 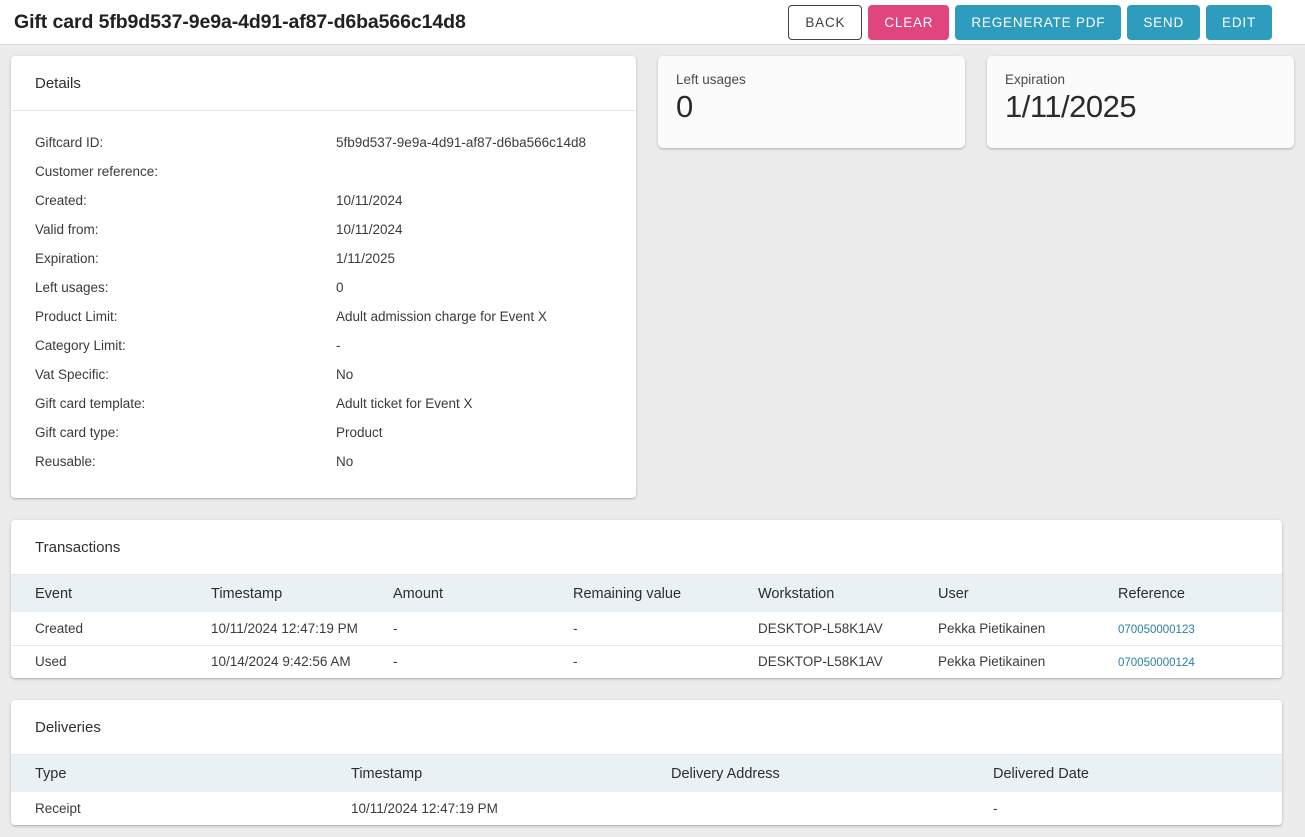 I want to click on detail-label: Valid from:, so click(x=67, y=229).